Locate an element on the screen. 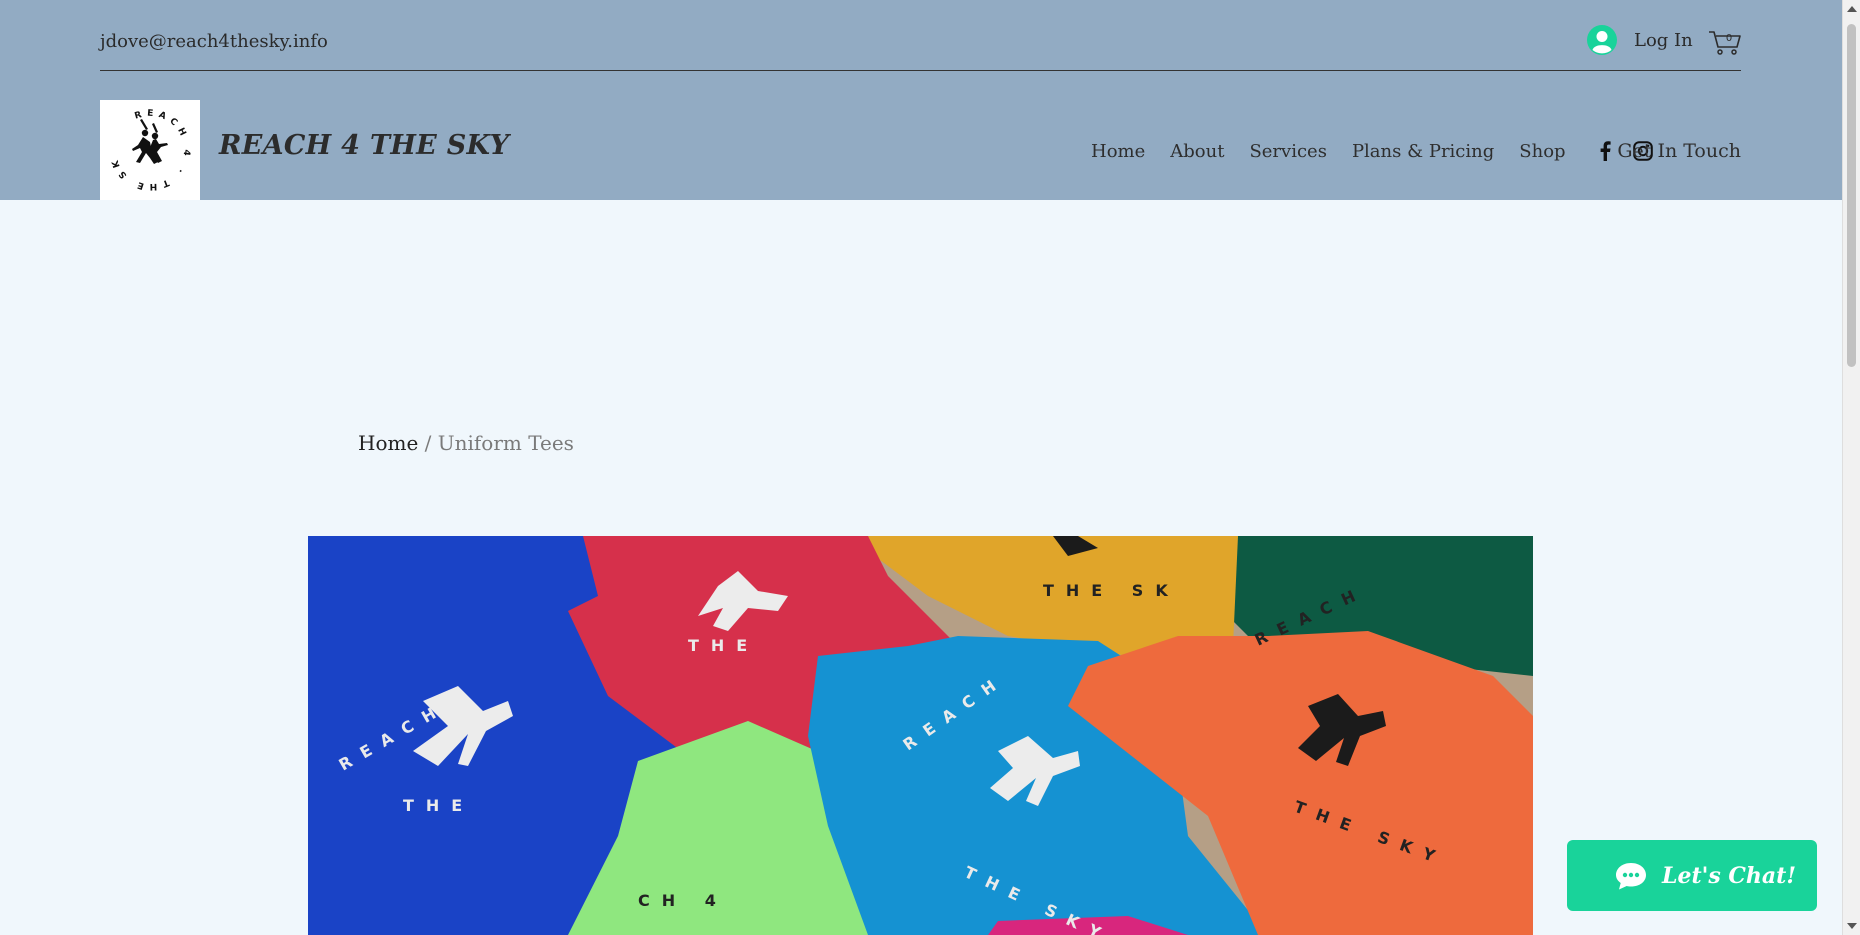 This screenshot has width=1860, height=935. chat-bubble-icon is located at coordinates (1631, 875).